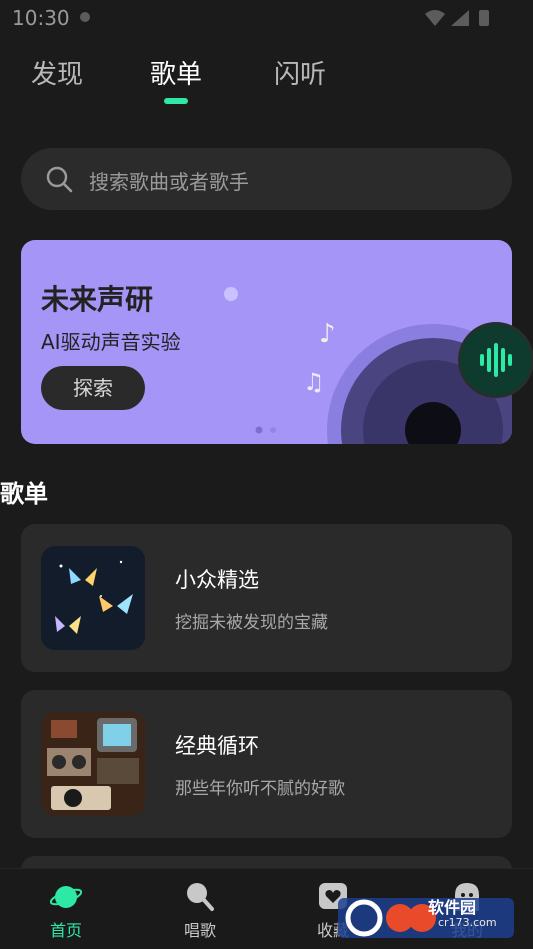 The height and width of the screenshot is (949, 533). Describe the element at coordinates (176, 101) in the screenshot. I see `active-tab-indicator` at that location.